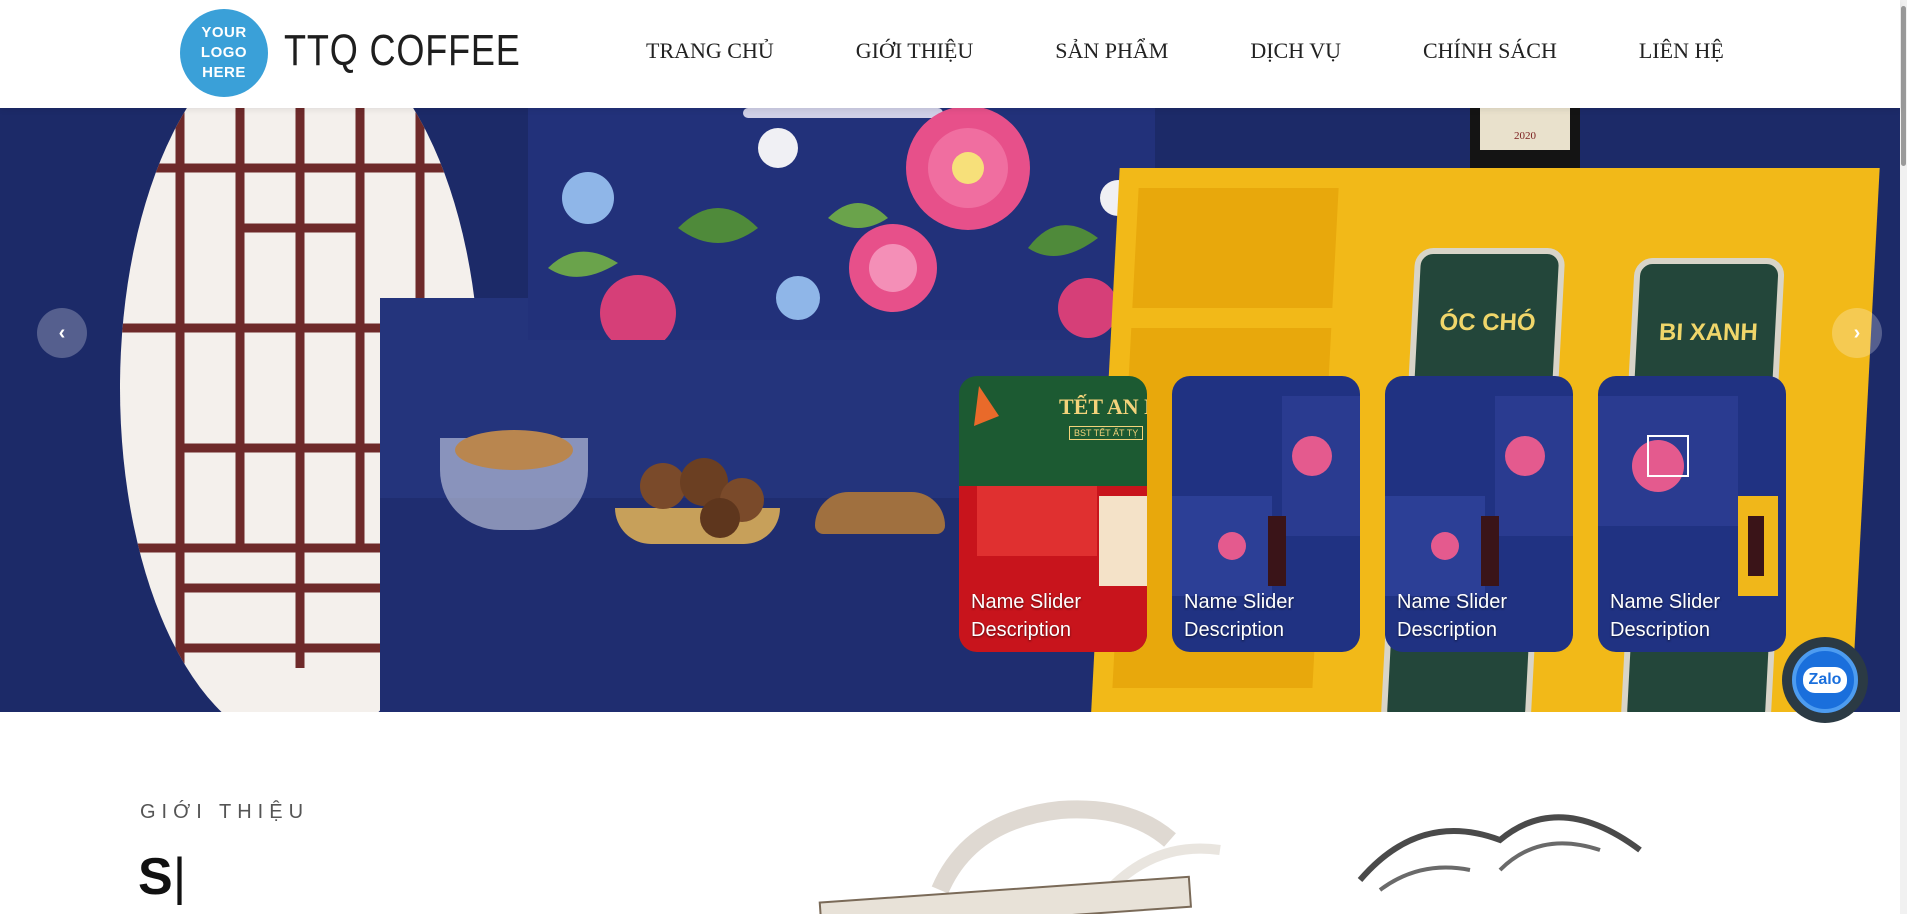 The width and height of the screenshot is (1907, 914). I want to click on jar-label: BI XANH, so click(1708, 332).